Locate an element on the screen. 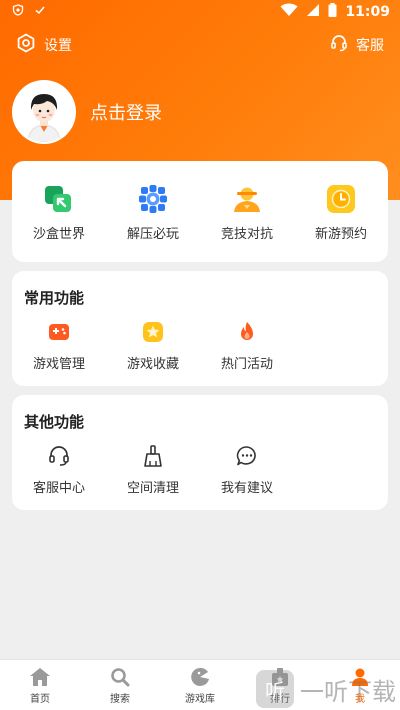 The width and height of the screenshot is (400, 710). category-relax: 解压必玩 is located at coordinates (153, 212).